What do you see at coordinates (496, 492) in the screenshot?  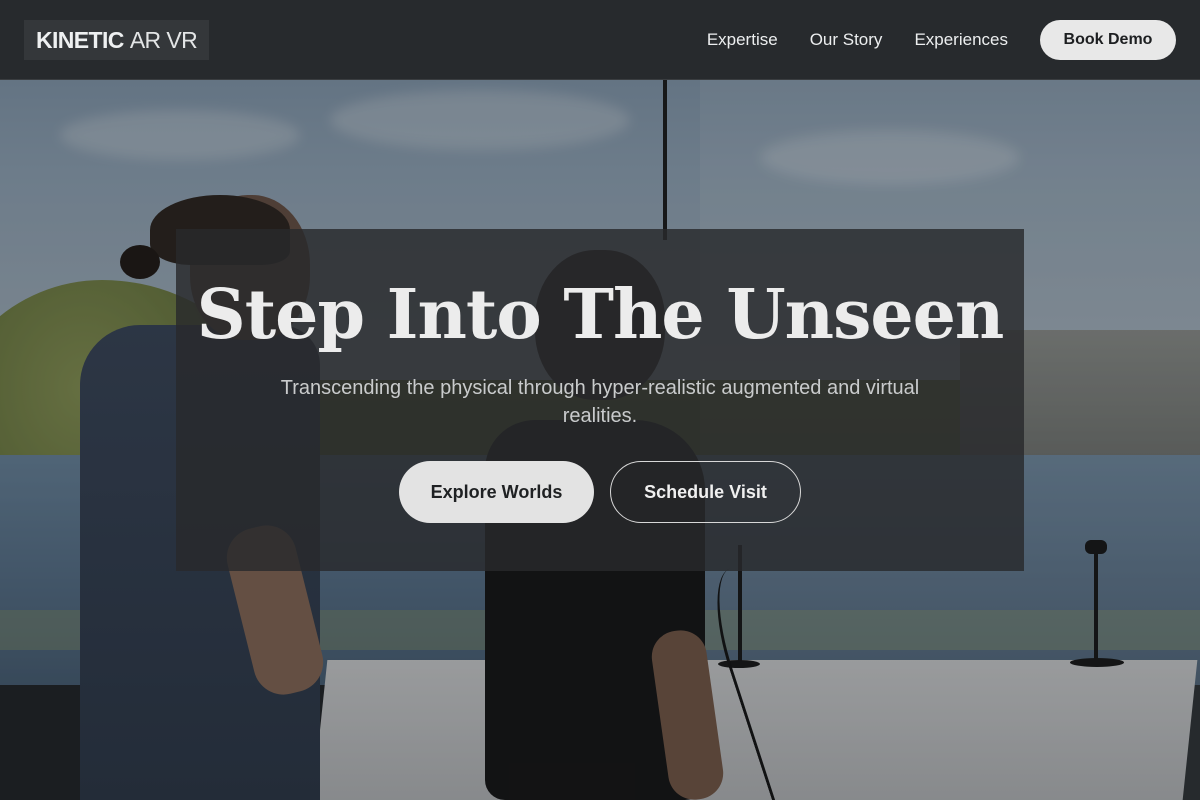 I see `explore-worlds-button: Explore Worlds` at bounding box center [496, 492].